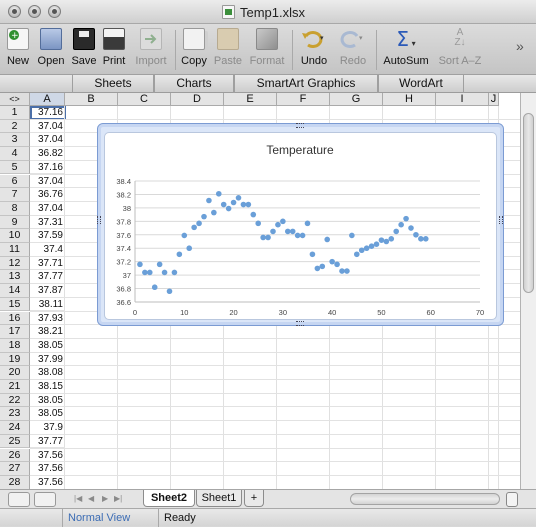  What do you see at coordinates (47, 360) in the screenshot?
I see `cell-a19: 37.99` at bounding box center [47, 360].